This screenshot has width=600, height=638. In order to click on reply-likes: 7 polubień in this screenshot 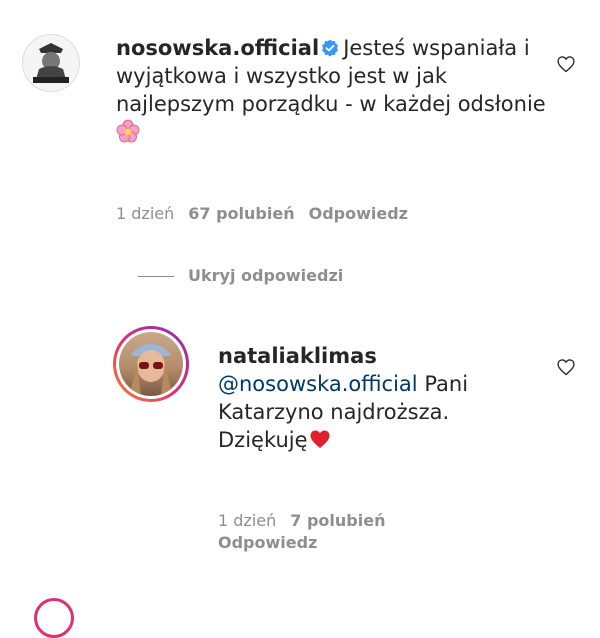, I will do `click(337, 520)`.